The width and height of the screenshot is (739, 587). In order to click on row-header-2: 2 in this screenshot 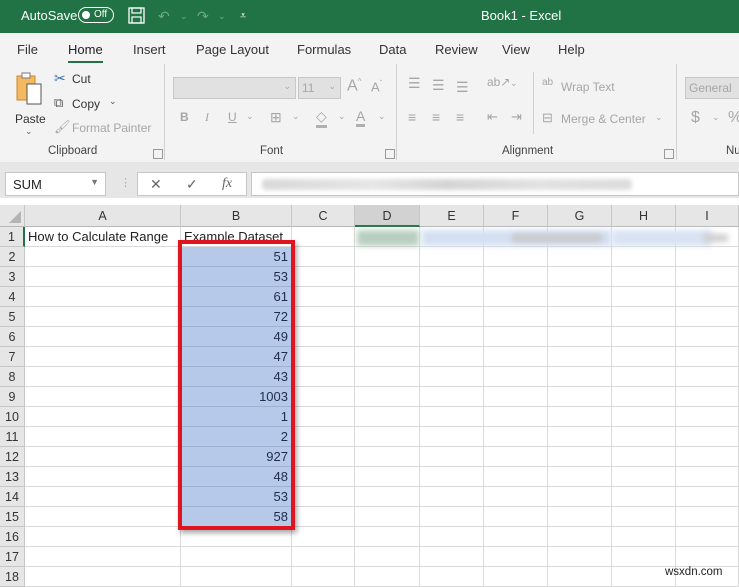, I will do `click(12, 257)`.